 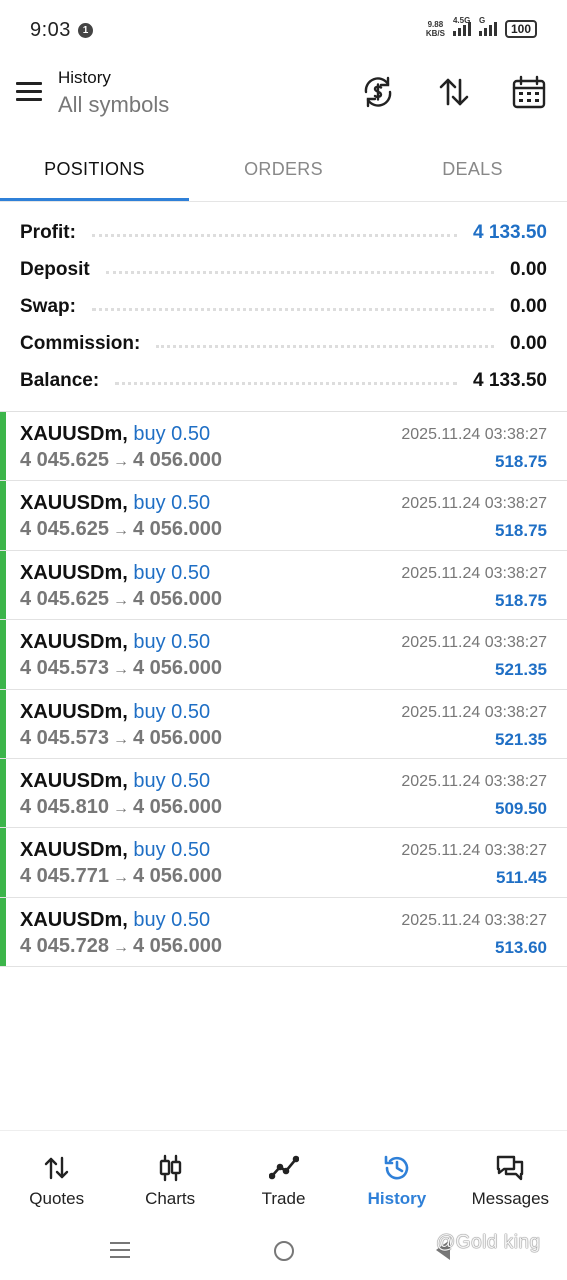 What do you see at coordinates (487, 26) in the screenshot?
I see `signal-g-icon: G` at bounding box center [487, 26].